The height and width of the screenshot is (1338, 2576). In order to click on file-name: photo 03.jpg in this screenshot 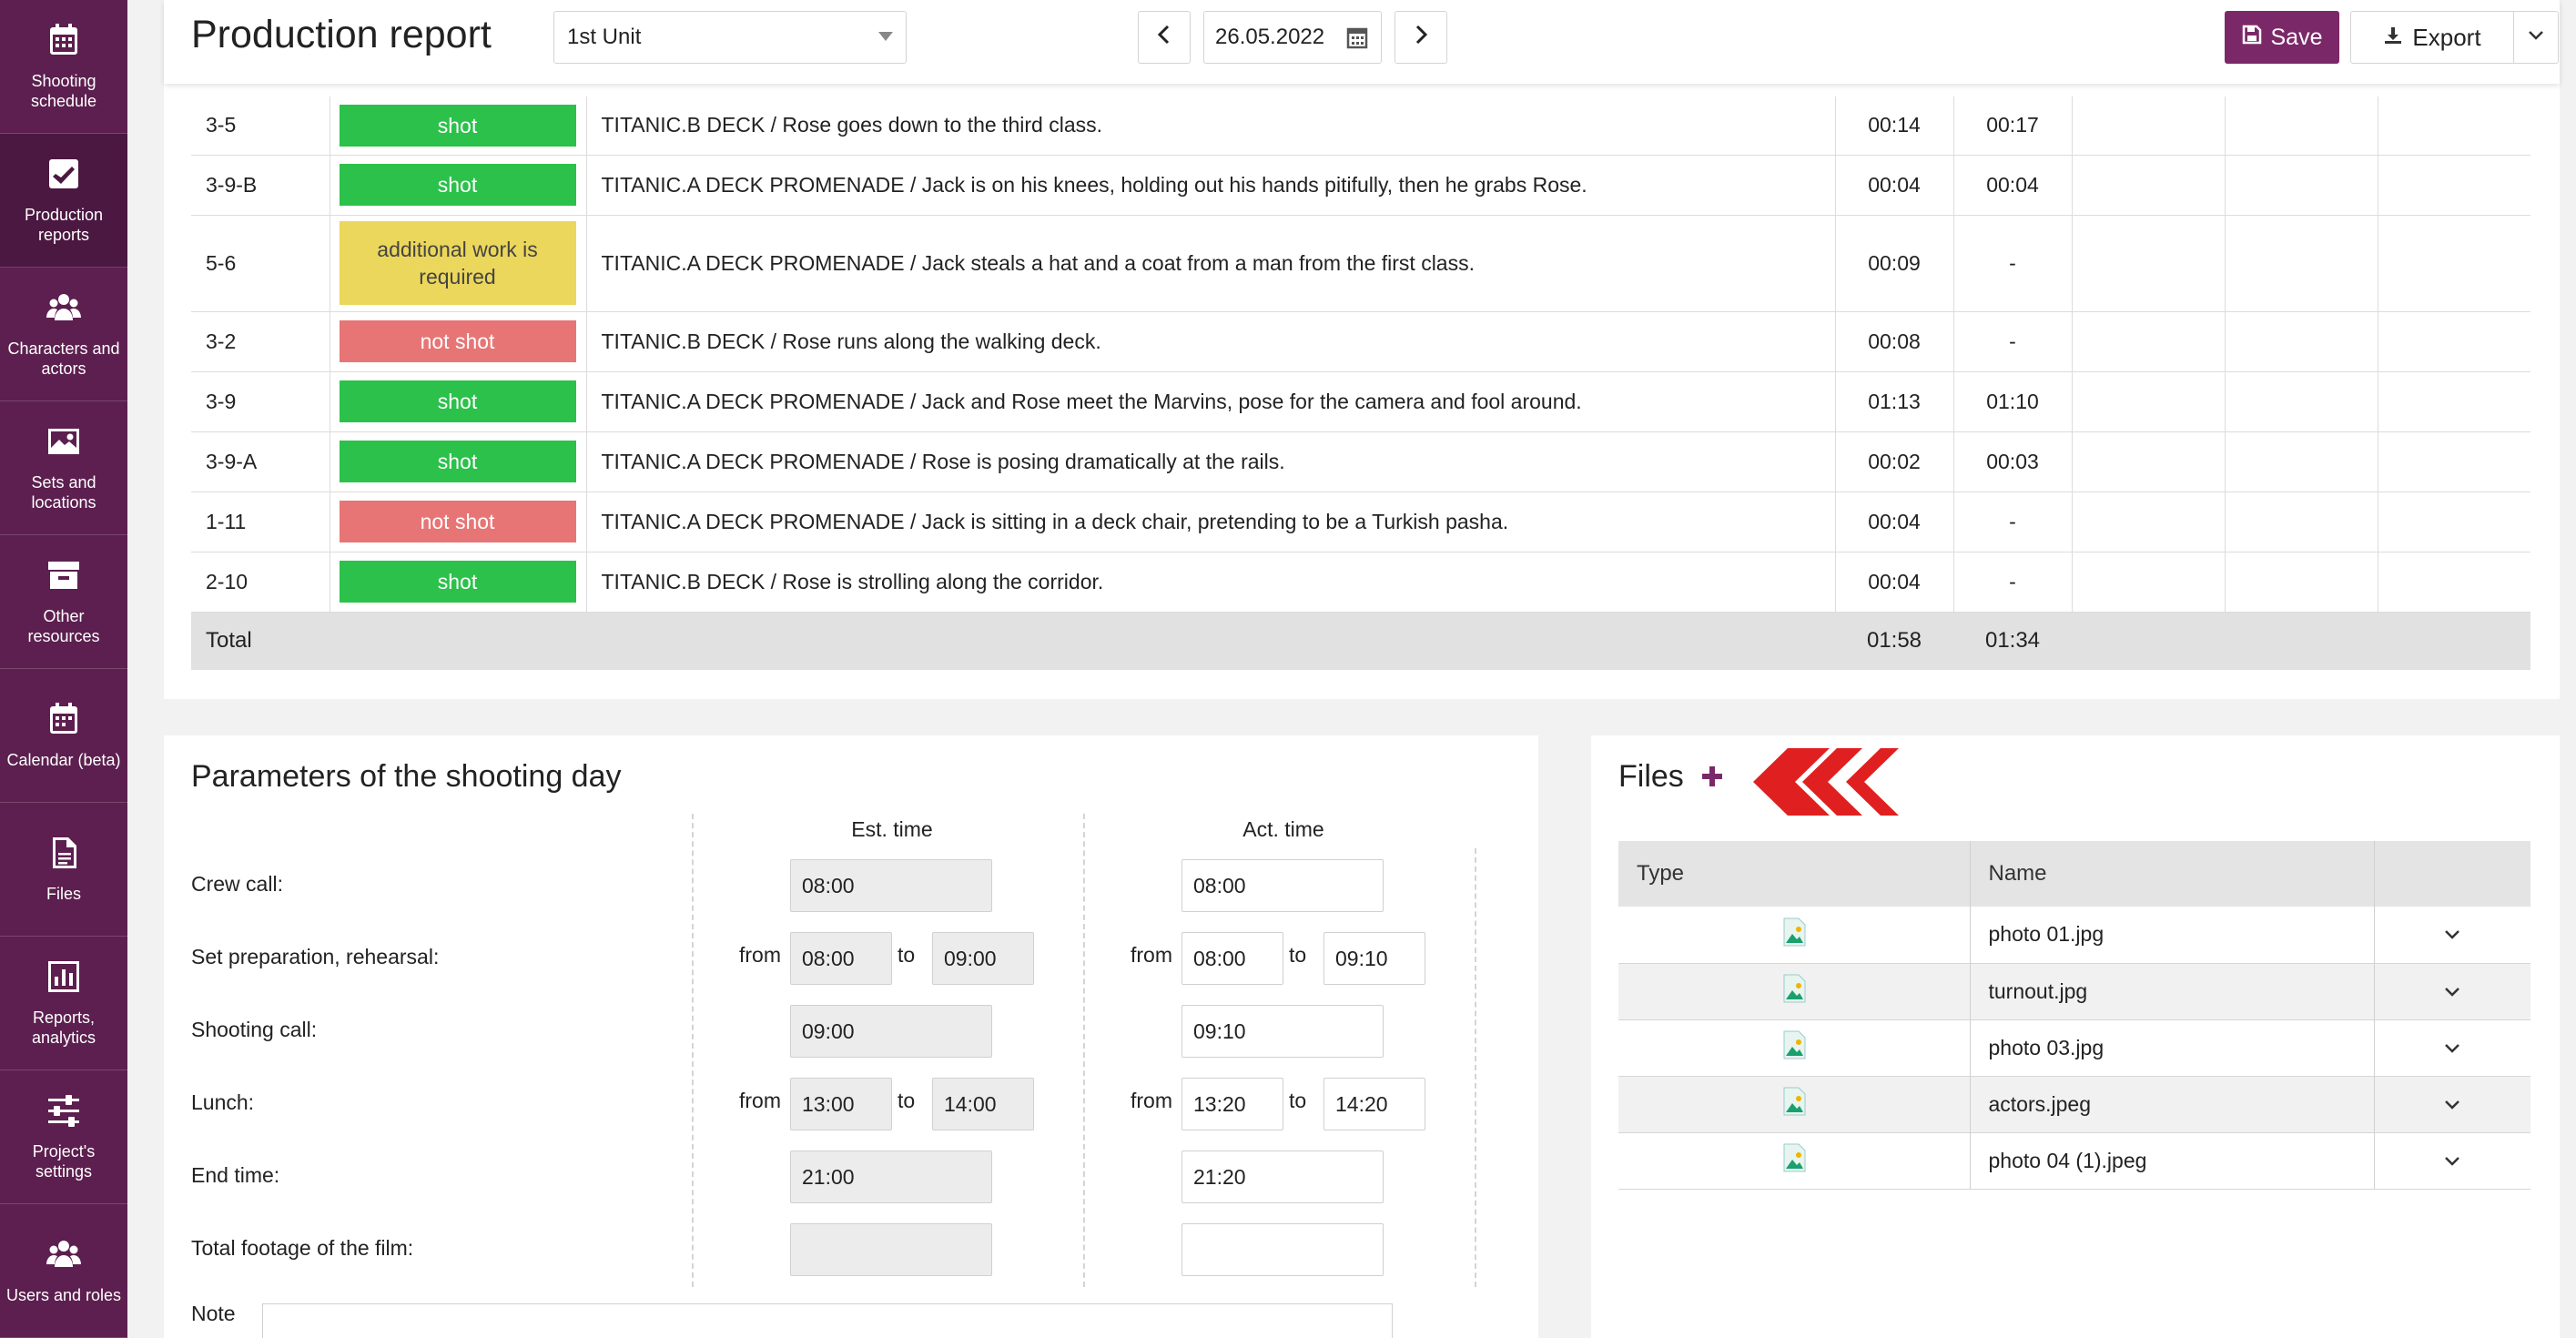, I will do `click(2171, 1048)`.